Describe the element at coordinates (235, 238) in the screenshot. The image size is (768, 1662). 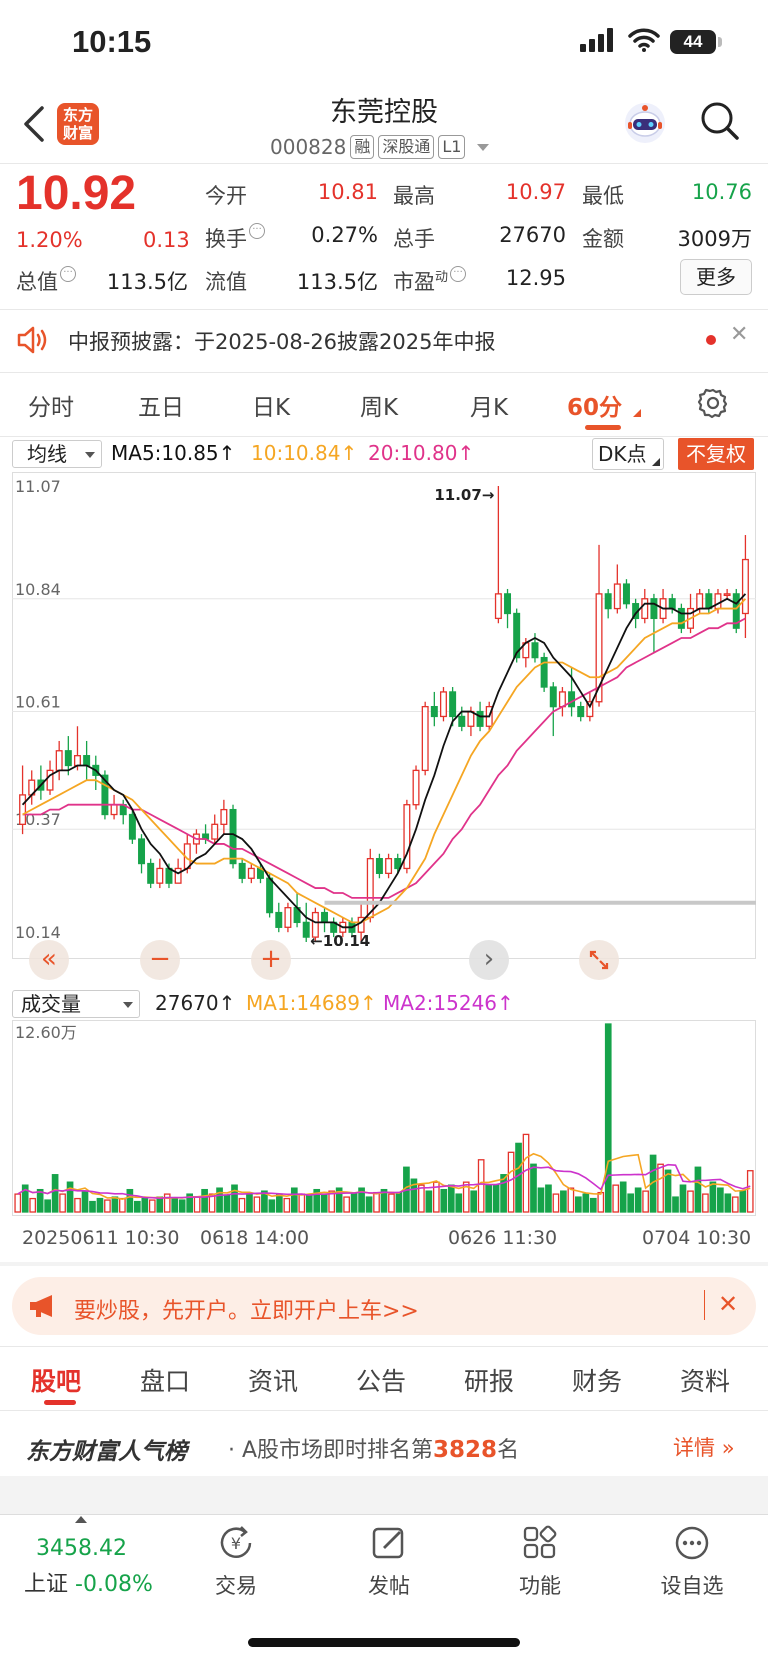
I see `label-turnover: 换手 ···` at that location.